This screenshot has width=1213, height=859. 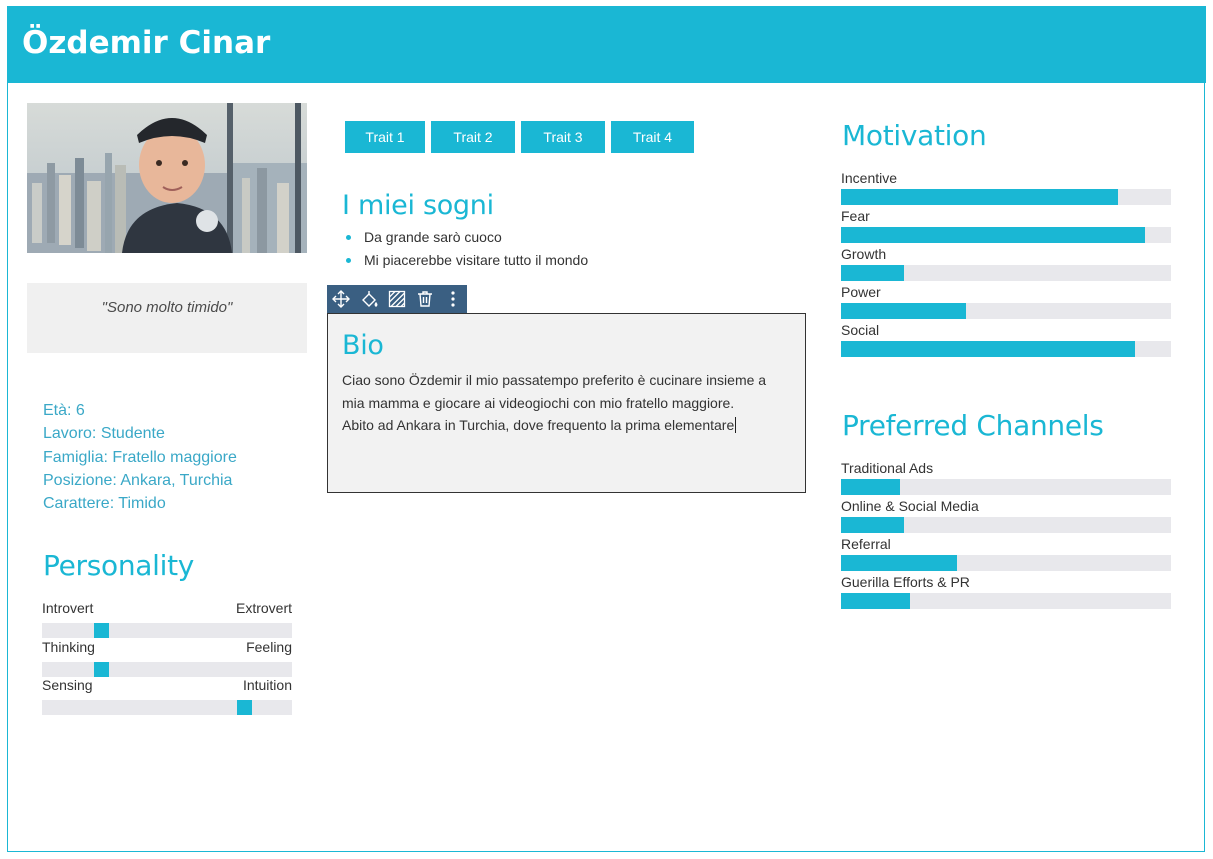 What do you see at coordinates (363, 345) in the screenshot?
I see `bio-title: Bio` at bounding box center [363, 345].